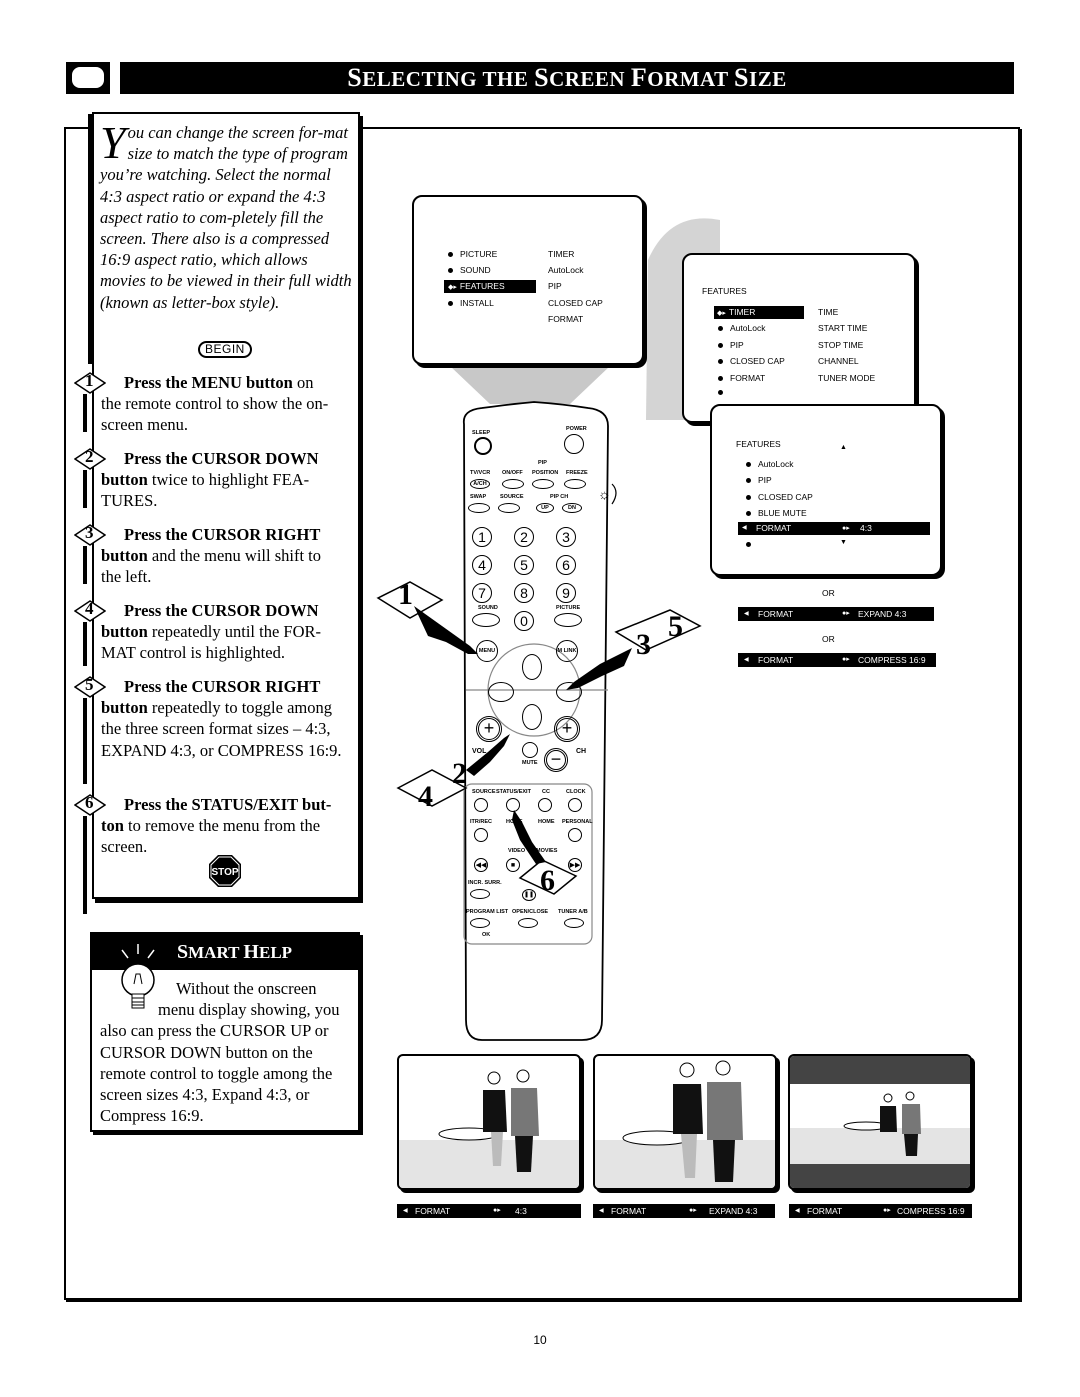 Image resolution: width=1080 pixels, height=1397 pixels. What do you see at coordinates (691, 79) in the screenshot?
I see `title-text: ORMAT` at bounding box center [691, 79].